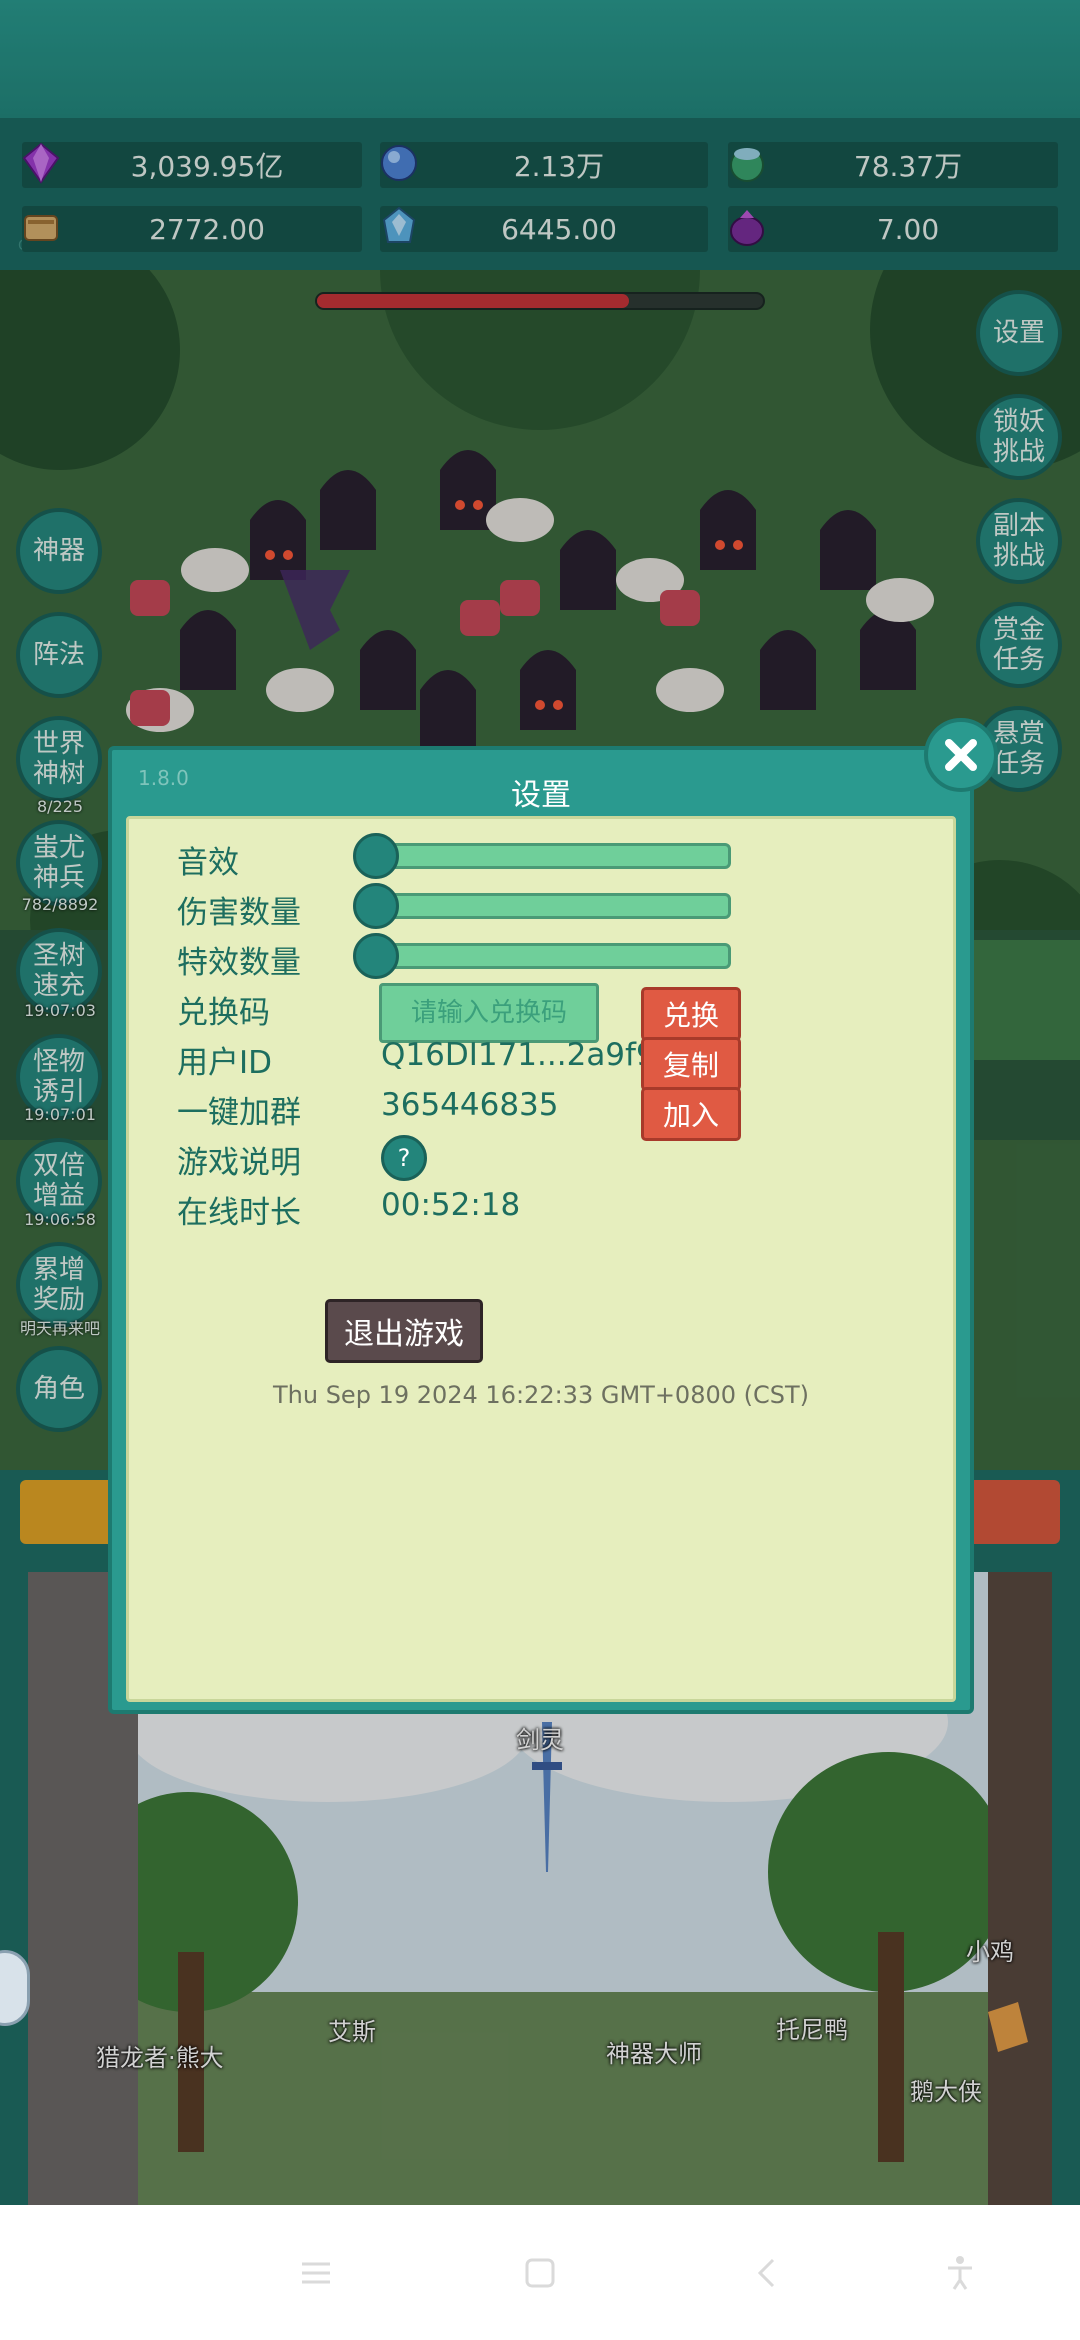 Image resolution: width=1080 pixels, height=2340 pixels. I want to click on online-time-value: 00:52:18, so click(451, 1205).